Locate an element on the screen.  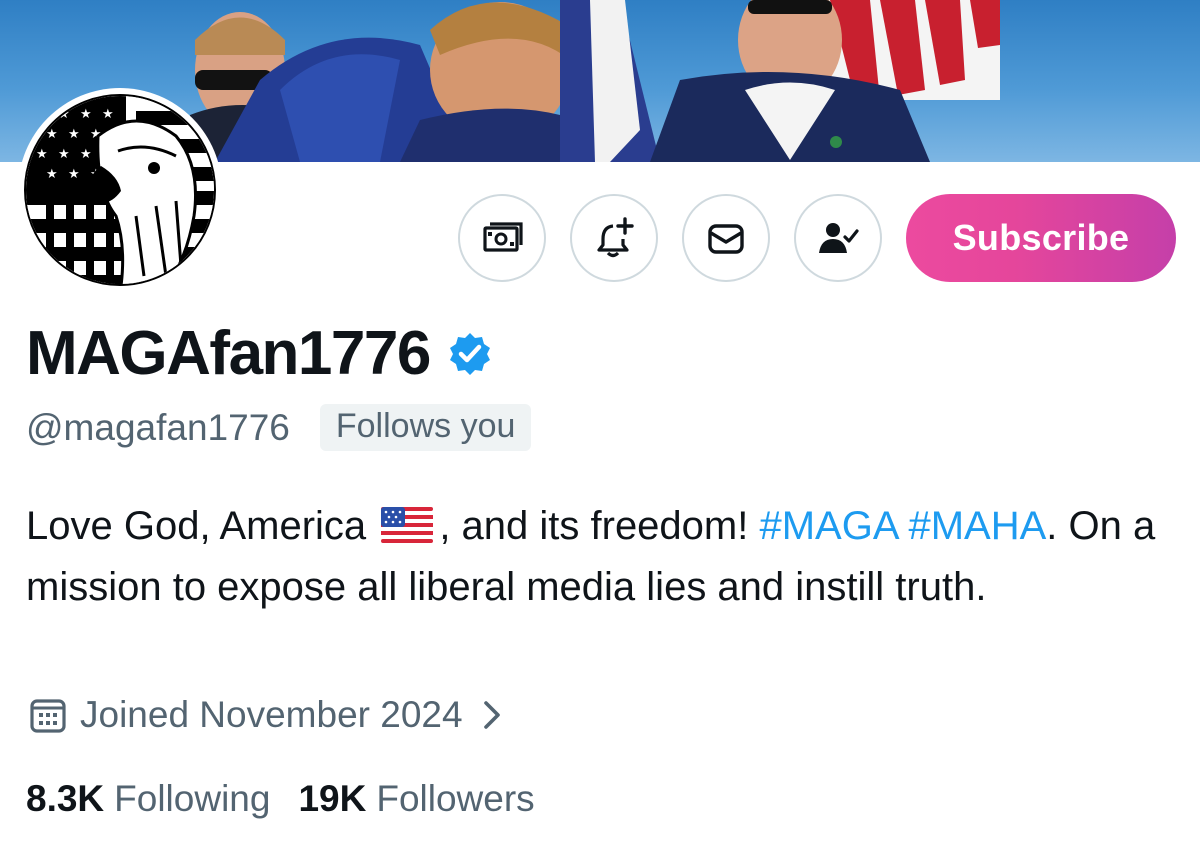
following-count: 8.3K is located at coordinates (65, 798).